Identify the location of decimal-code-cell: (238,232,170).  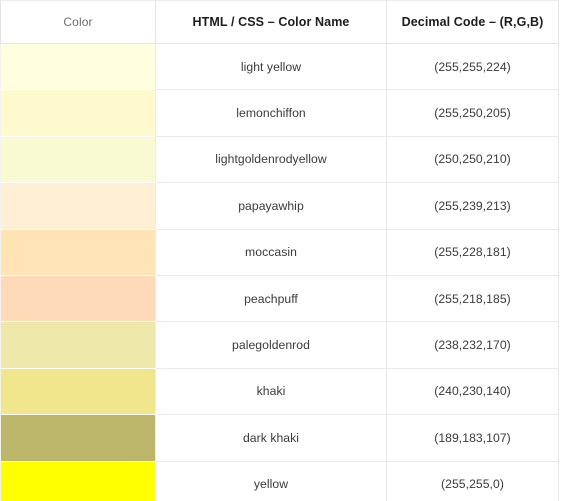
(472, 345).